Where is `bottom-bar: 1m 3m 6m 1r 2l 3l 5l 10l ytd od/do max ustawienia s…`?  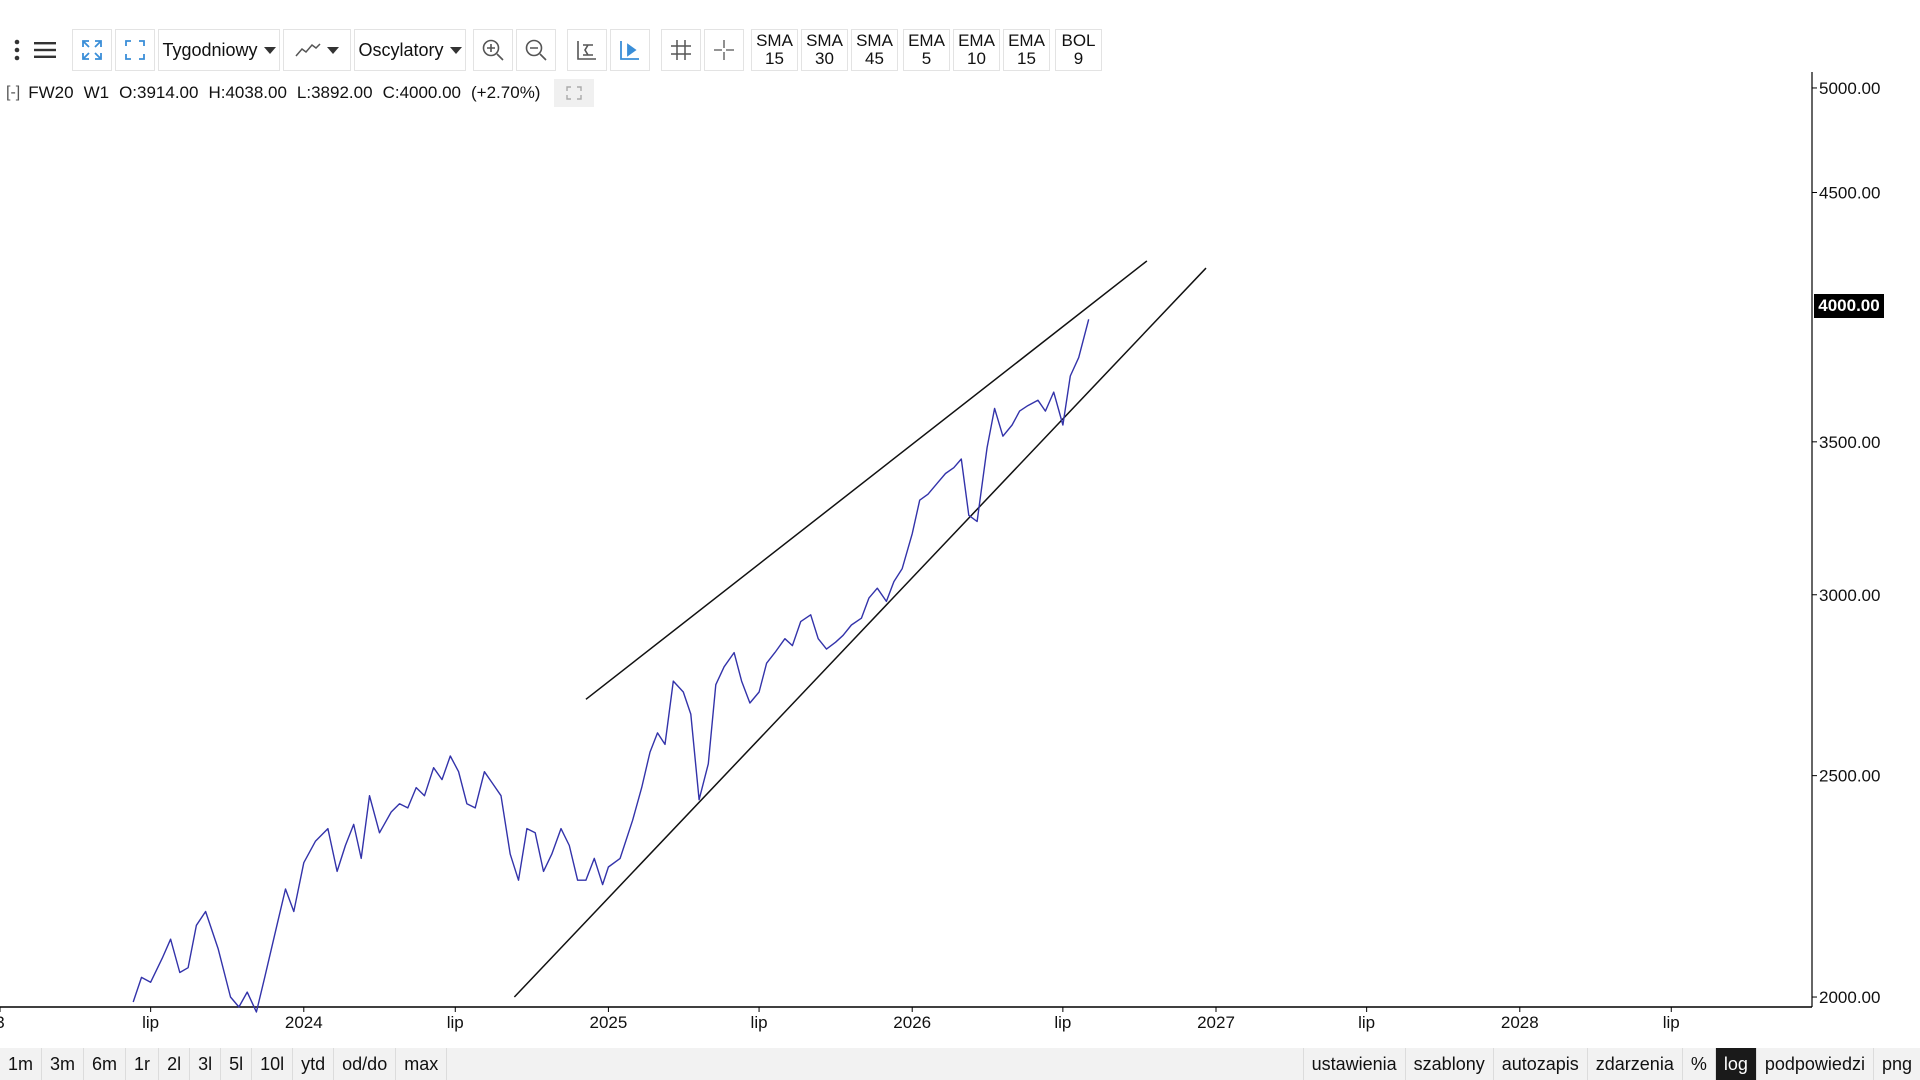 bottom-bar: 1m 3m 6m 1r 2l 3l 5l 10l ytd od/do max ustawienia s… is located at coordinates (960, 1064).